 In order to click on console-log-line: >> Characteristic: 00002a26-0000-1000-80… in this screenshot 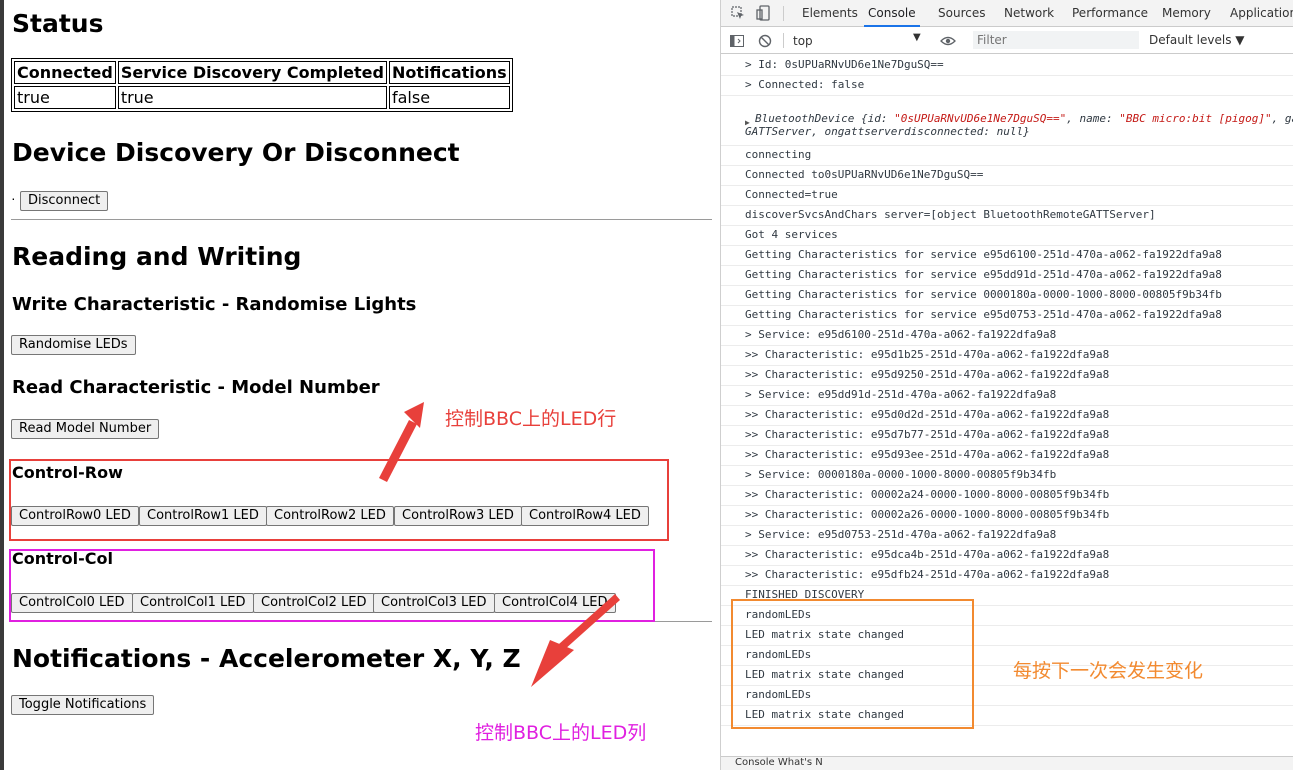, I will do `click(1007, 516)`.